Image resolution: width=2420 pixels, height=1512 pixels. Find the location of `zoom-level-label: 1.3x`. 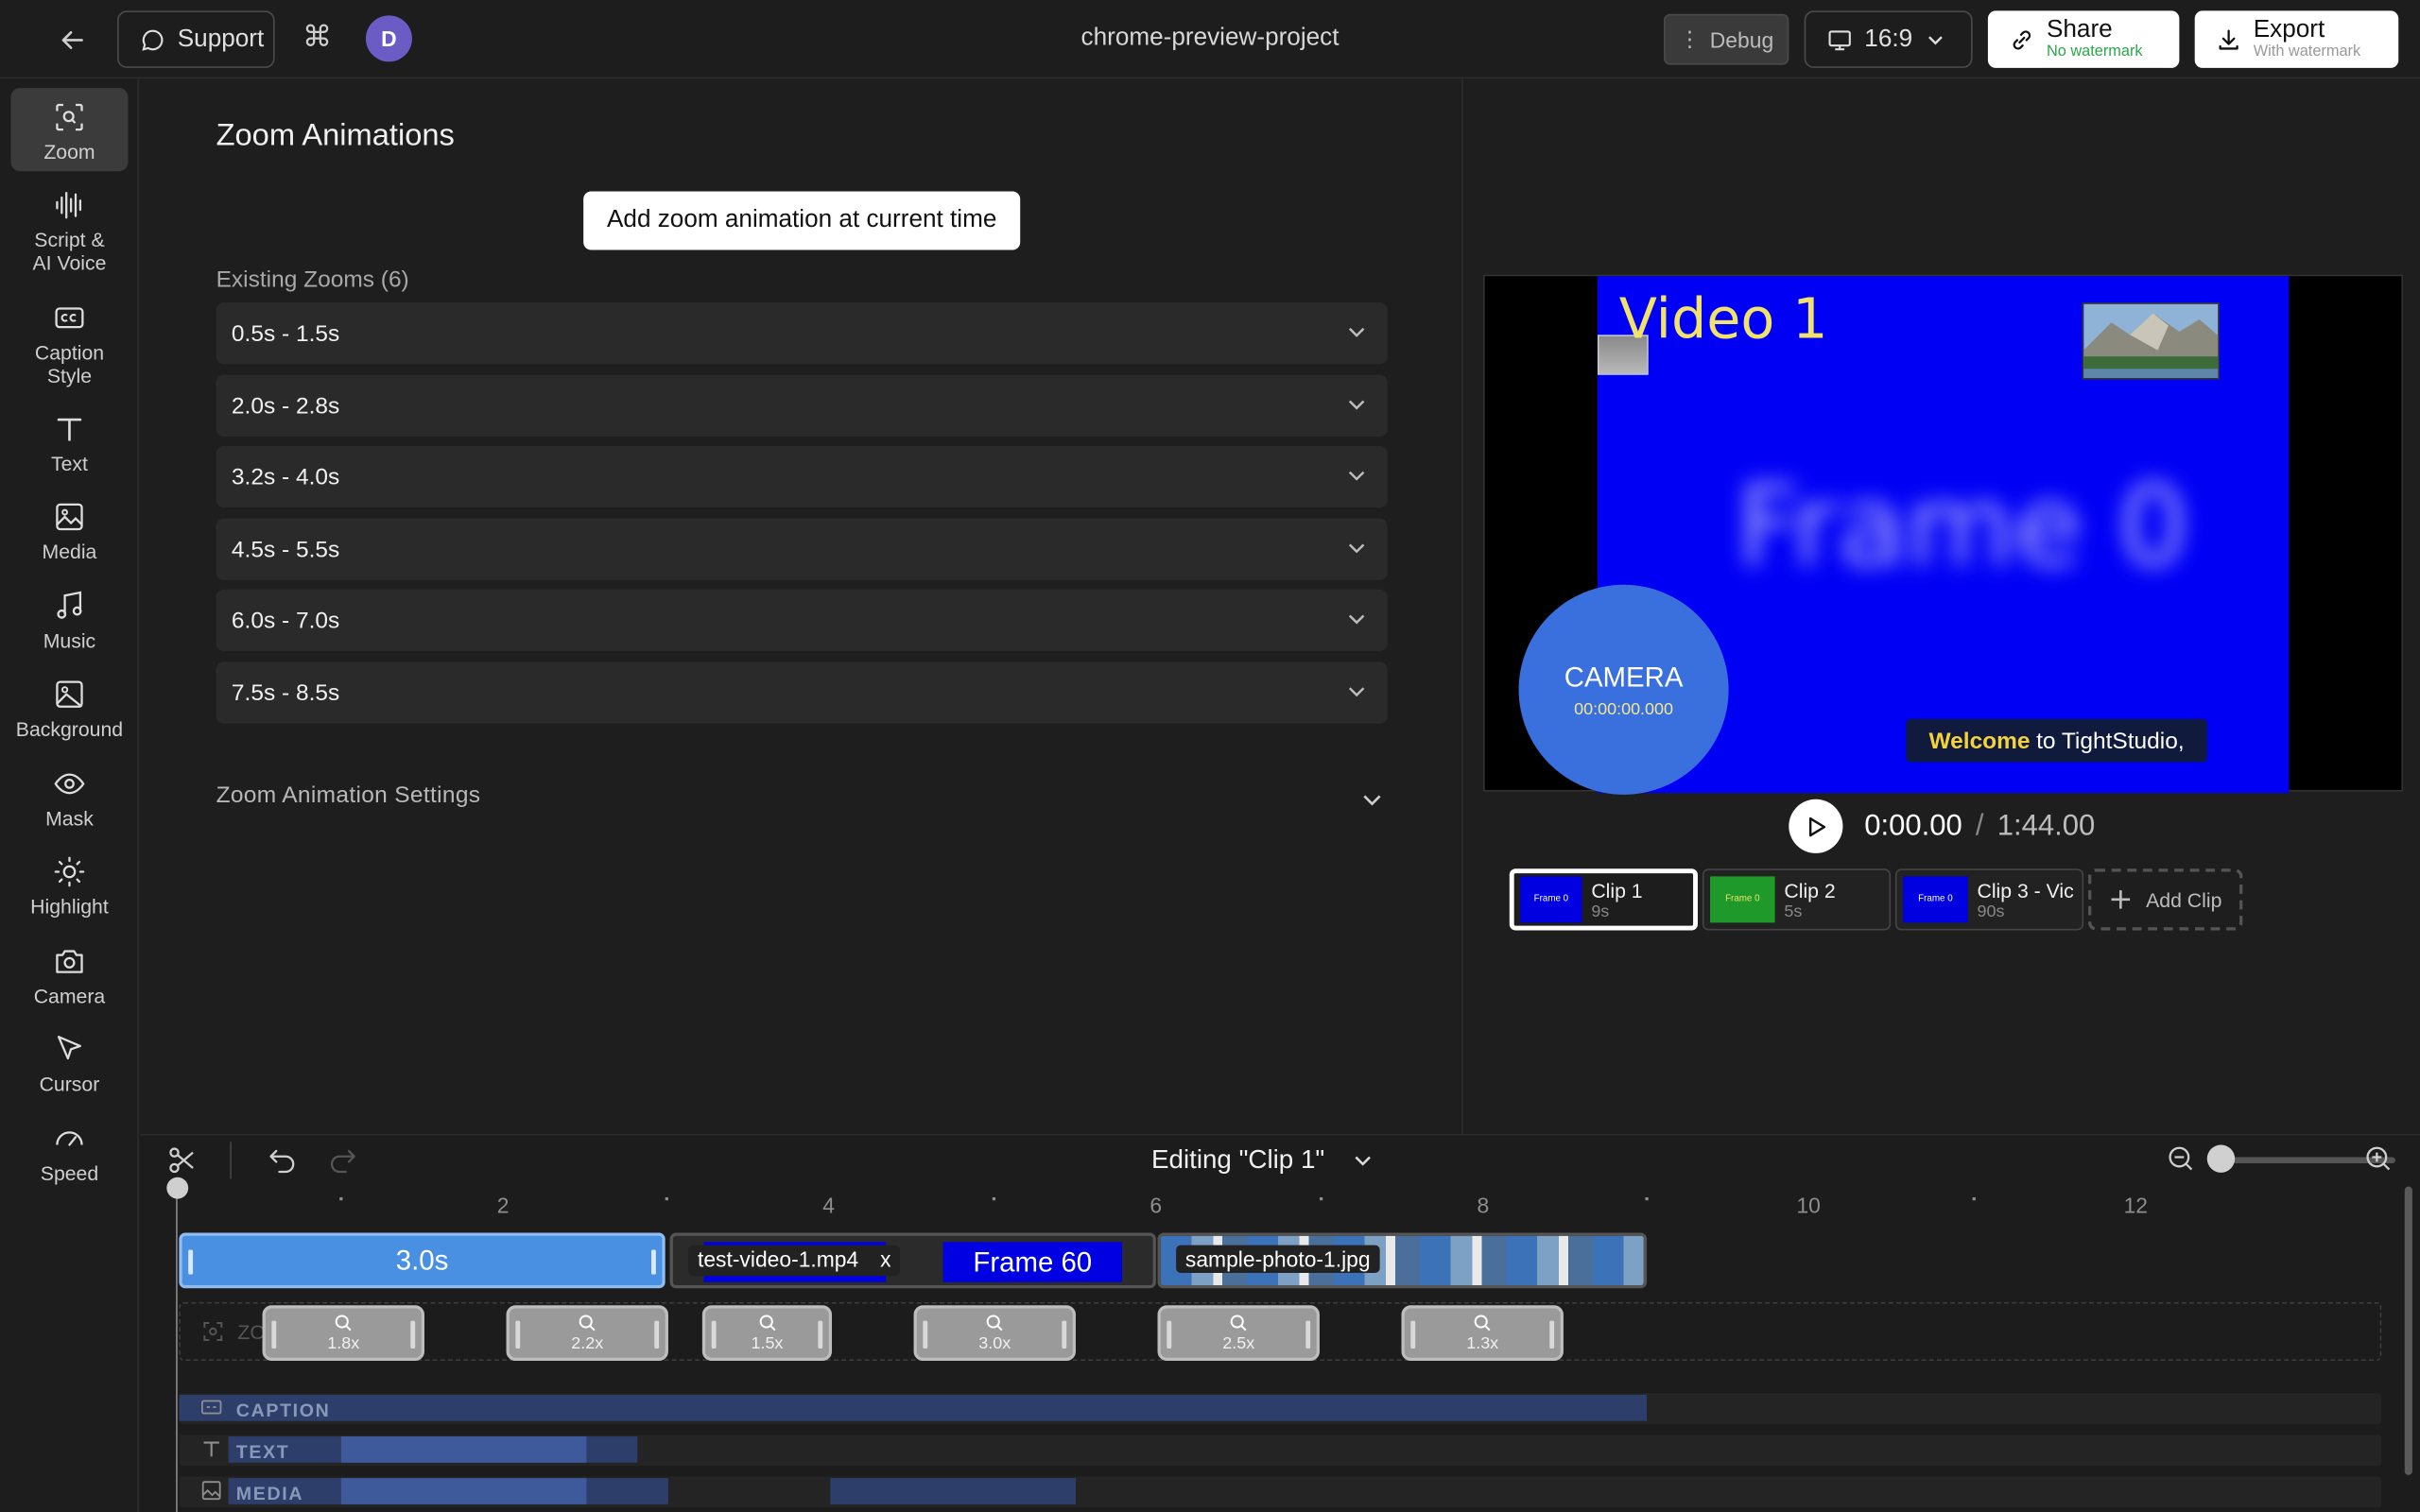

zoom-level-label: 1.3x is located at coordinates (1482, 1343).